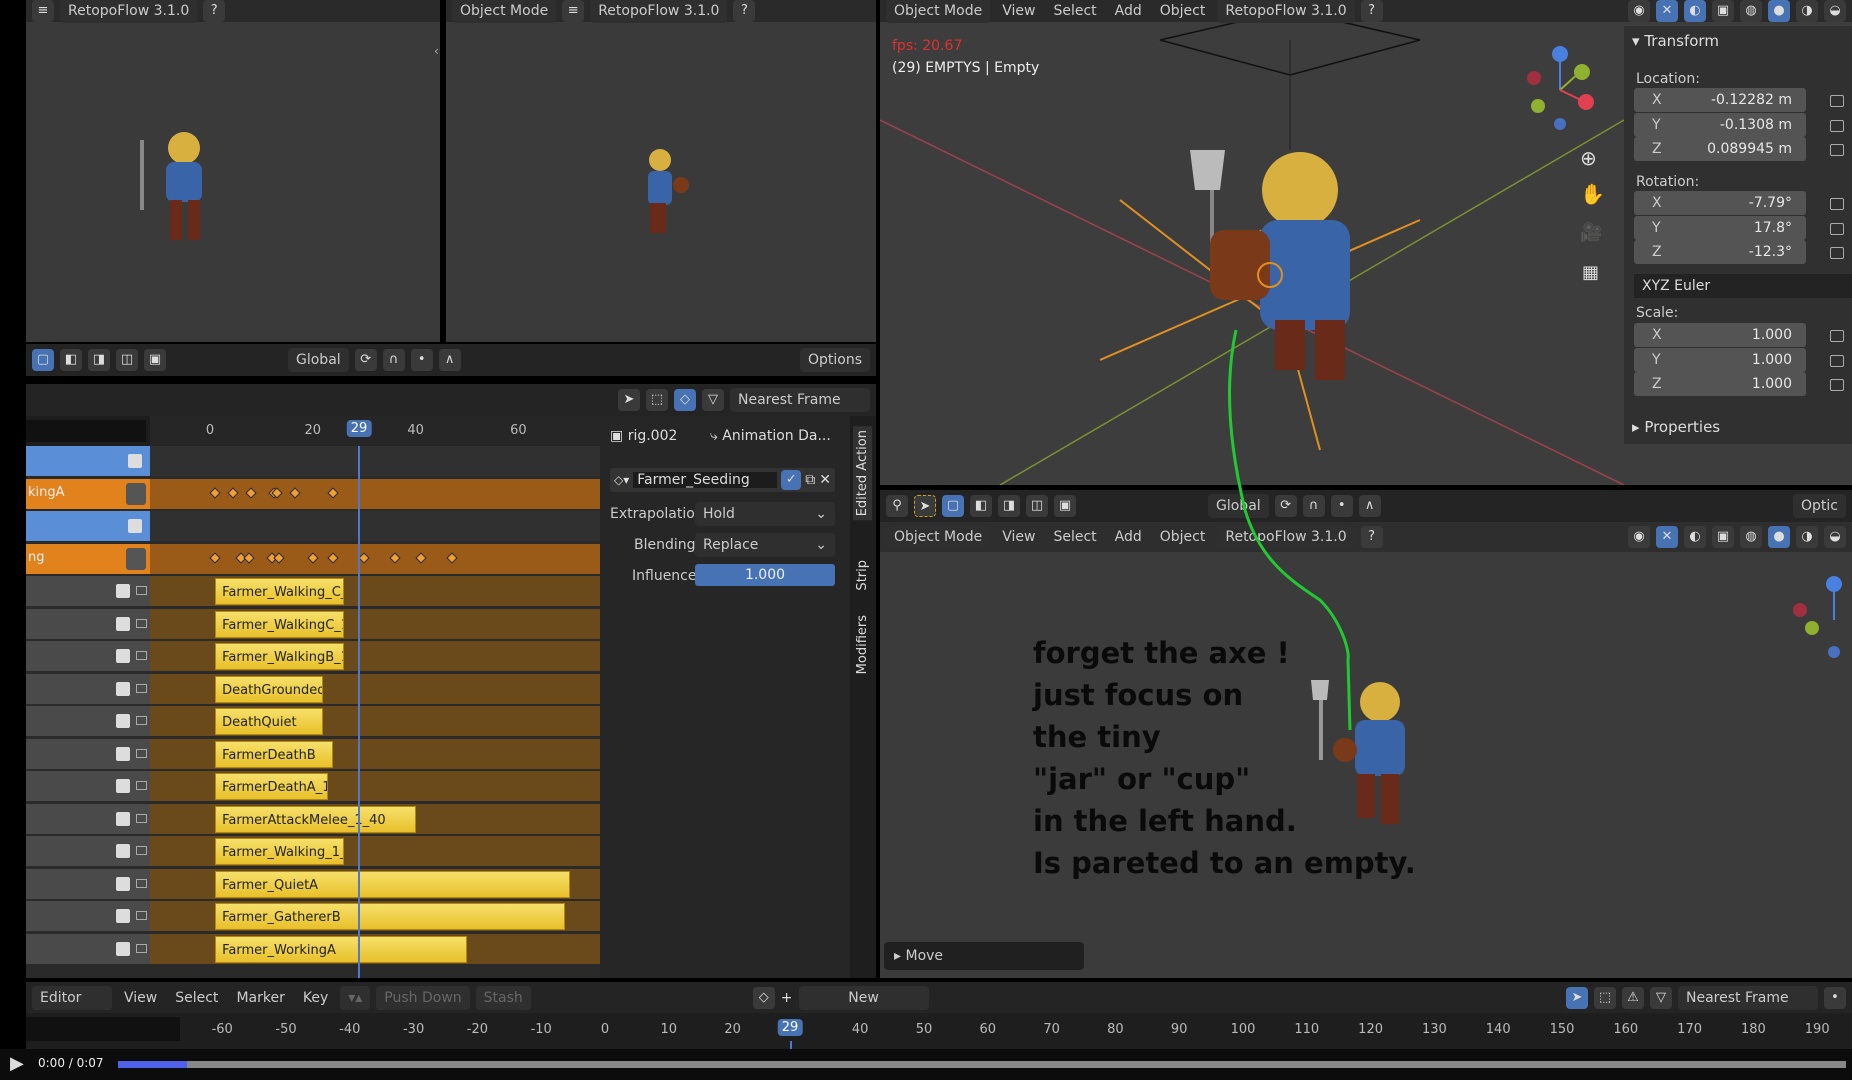 This screenshot has height=1080, width=1852. Describe the element at coordinates (437, 51) in the screenshot. I see `split-handle: ‹›` at that location.